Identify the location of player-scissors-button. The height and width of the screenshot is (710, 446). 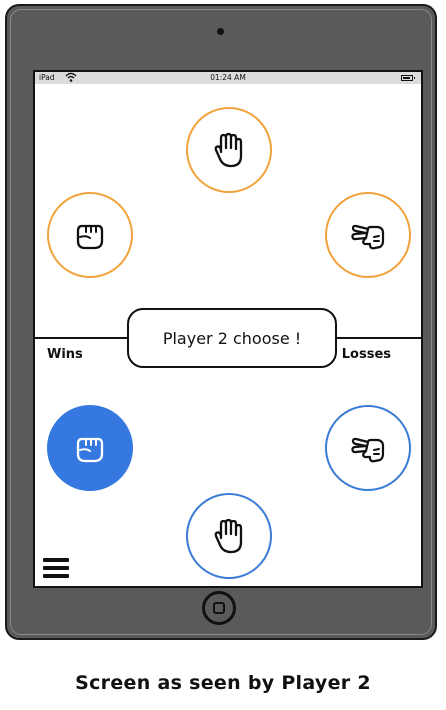
(368, 448).